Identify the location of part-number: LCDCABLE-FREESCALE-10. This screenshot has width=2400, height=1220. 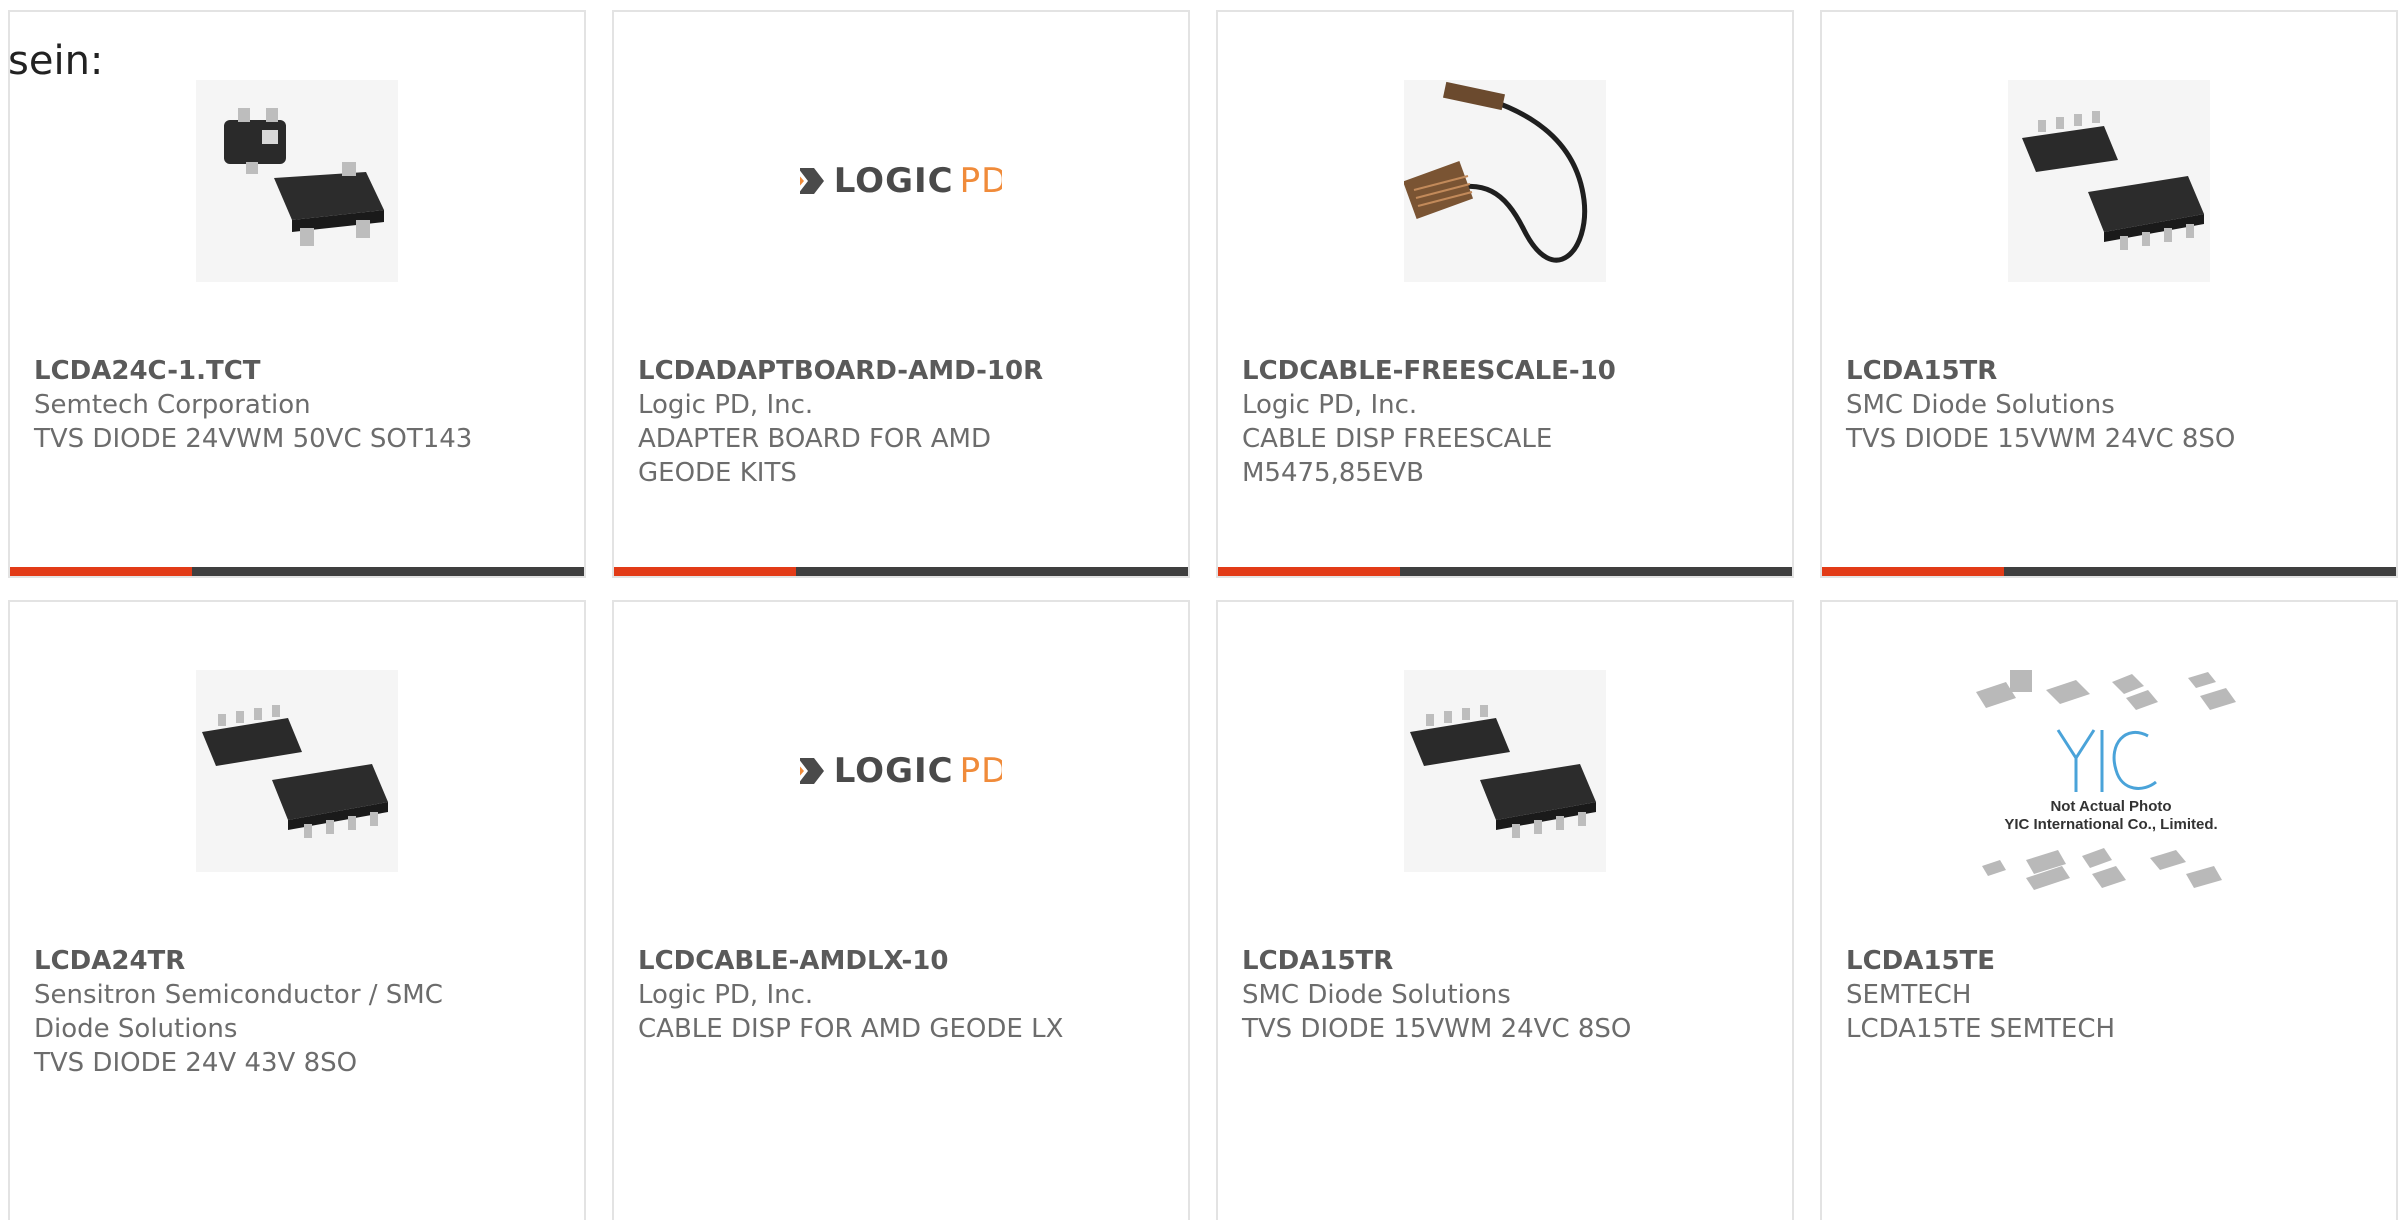
(1492, 371).